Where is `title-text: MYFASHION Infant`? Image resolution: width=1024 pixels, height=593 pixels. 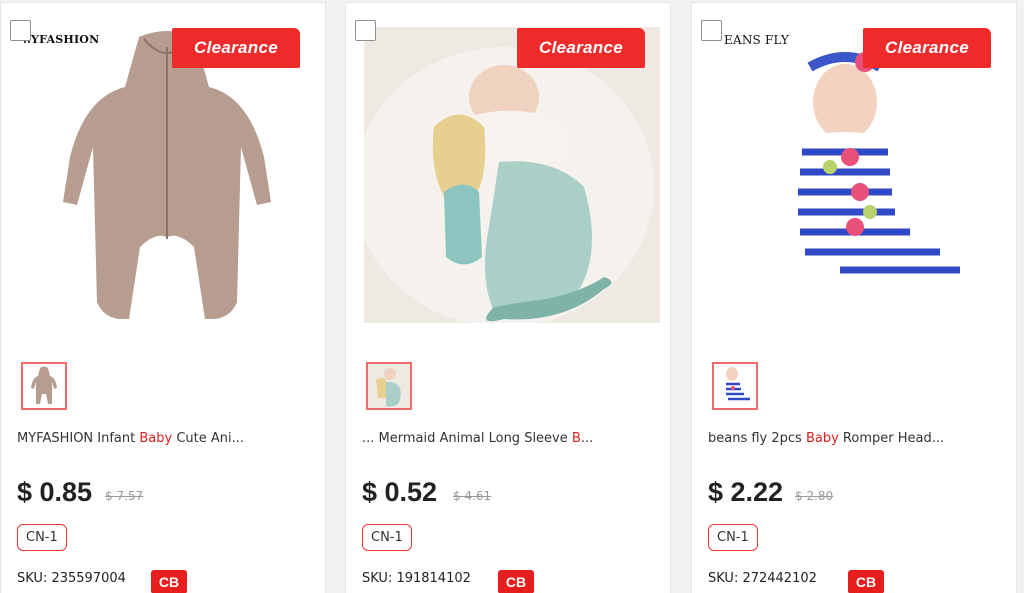
title-text: MYFASHION Infant is located at coordinates (78, 438).